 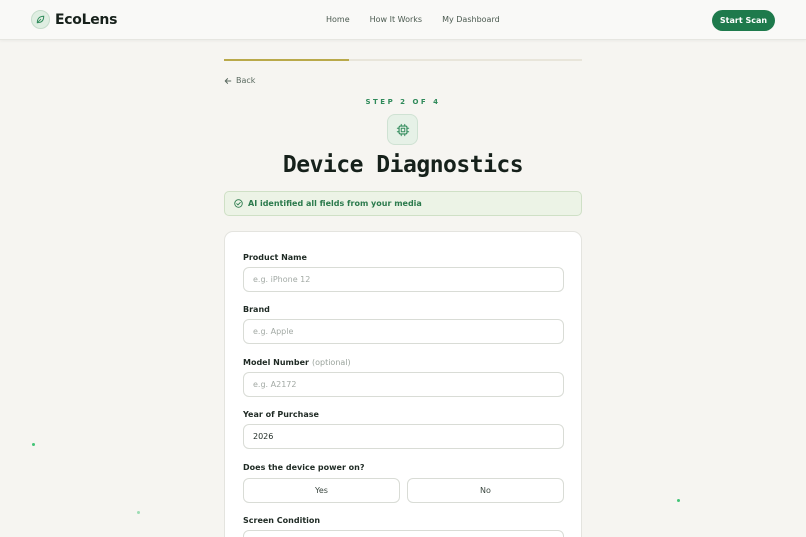 What do you see at coordinates (281, 414) in the screenshot?
I see `year-label: Year of Purchase` at bounding box center [281, 414].